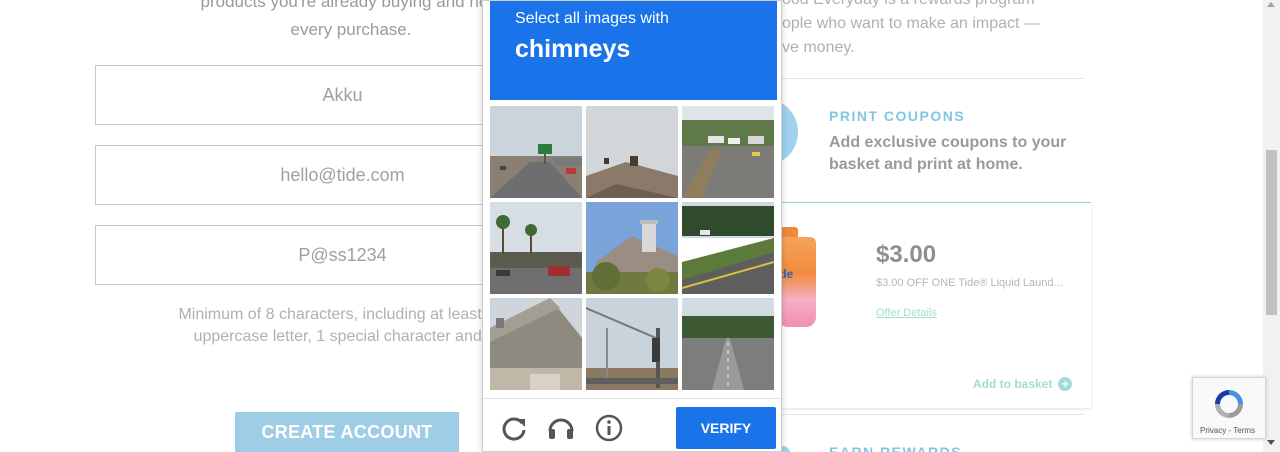 The image size is (1280, 452). What do you see at coordinates (632, 398) in the screenshot?
I see `captcha-footer-divider` at bounding box center [632, 398].